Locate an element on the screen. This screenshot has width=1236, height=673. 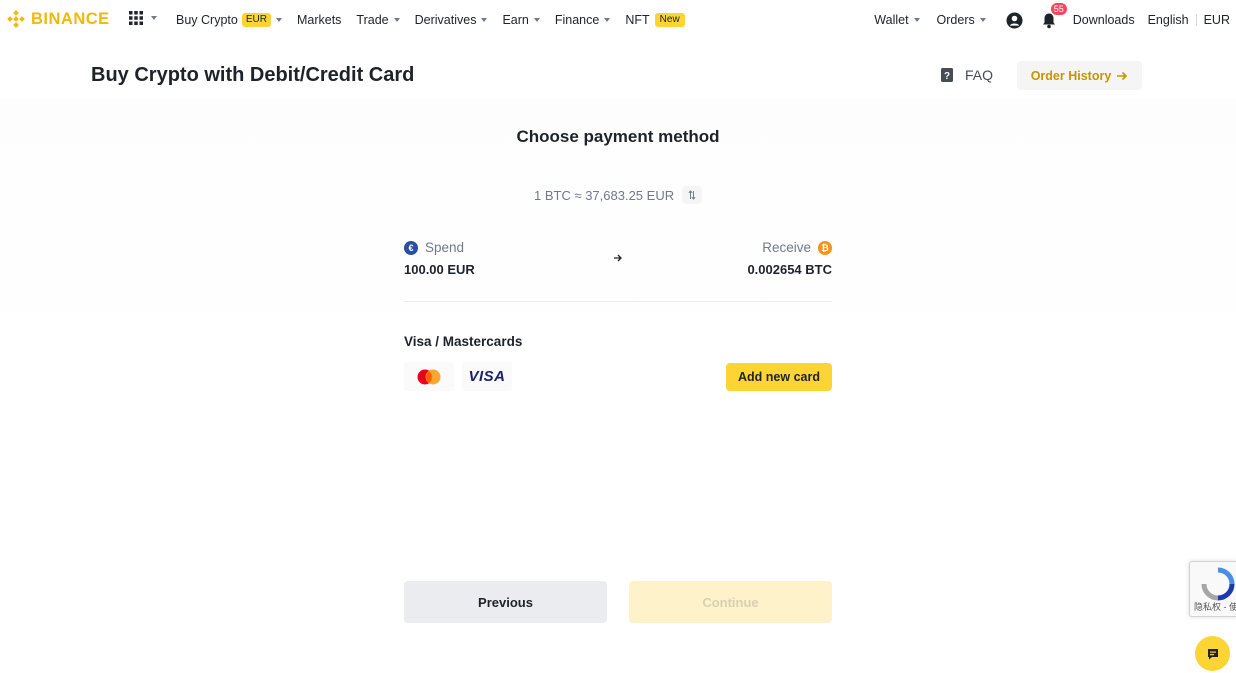
nav-earn: Earn is located at coordinates (521, 20).